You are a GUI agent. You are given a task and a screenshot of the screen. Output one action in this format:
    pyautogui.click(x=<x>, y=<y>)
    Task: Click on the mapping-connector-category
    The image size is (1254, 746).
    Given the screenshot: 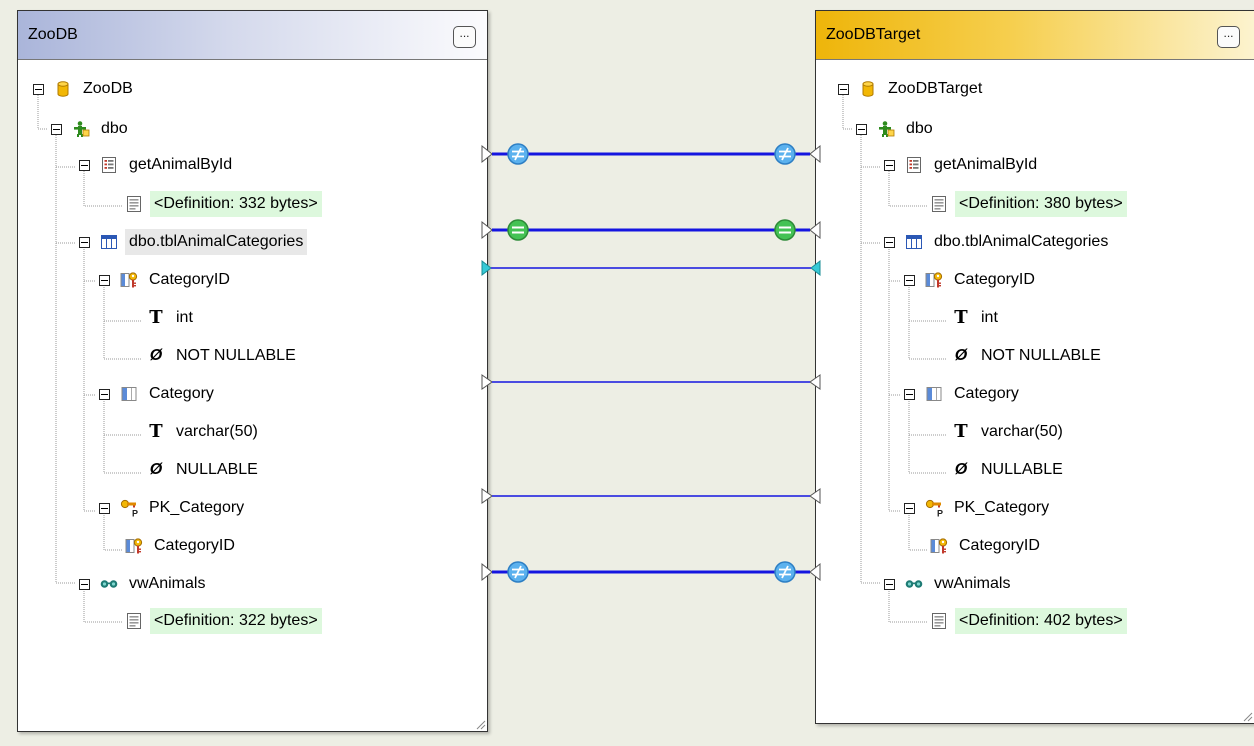 What is the action you would take?
    pyautogui.click(x=651, y=382)
    